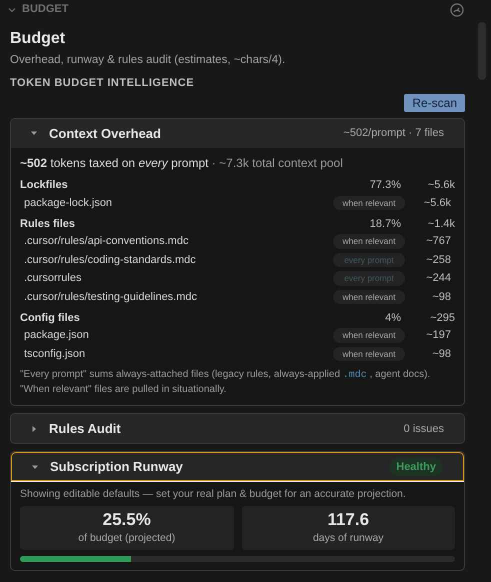  Describe the element at coordinates (438, 336) in the screenshot. I see `file-tokens: ~197` at that location.